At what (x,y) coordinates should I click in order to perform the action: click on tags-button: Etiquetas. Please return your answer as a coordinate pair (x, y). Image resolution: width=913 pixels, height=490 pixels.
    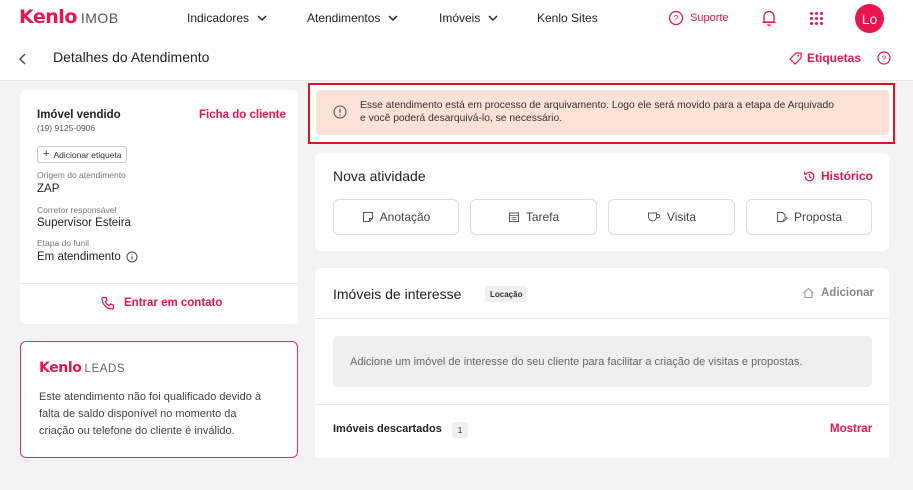
    Looking at the image, I should click on (825, 58).